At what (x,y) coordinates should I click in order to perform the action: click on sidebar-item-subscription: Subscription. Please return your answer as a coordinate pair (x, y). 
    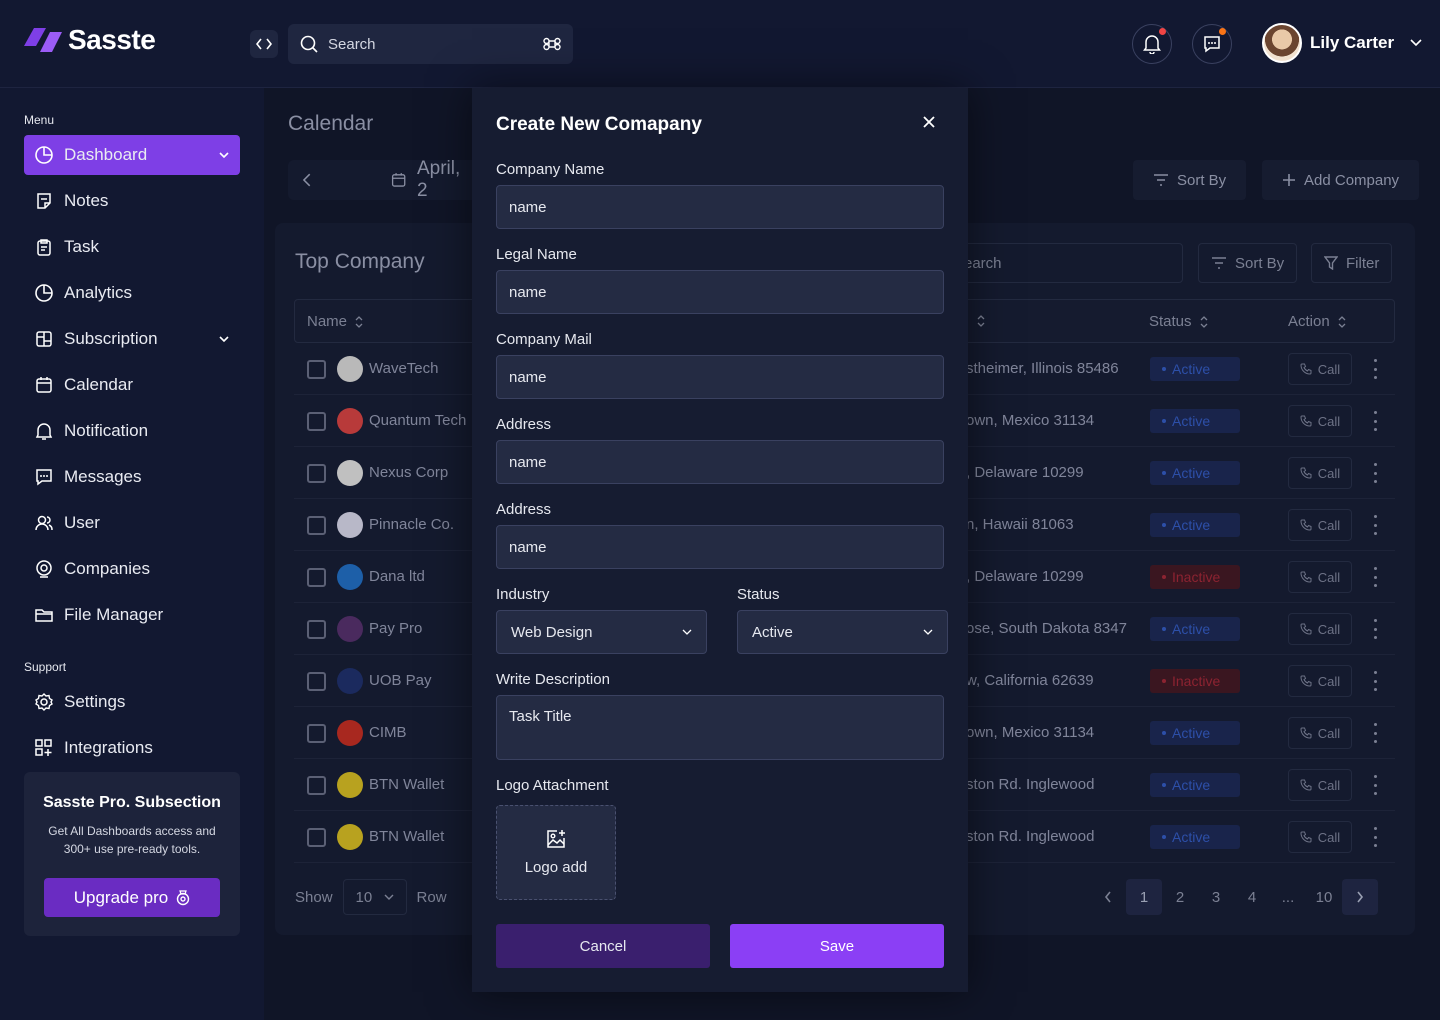
    Looking at the image, I should click on (132, 339).